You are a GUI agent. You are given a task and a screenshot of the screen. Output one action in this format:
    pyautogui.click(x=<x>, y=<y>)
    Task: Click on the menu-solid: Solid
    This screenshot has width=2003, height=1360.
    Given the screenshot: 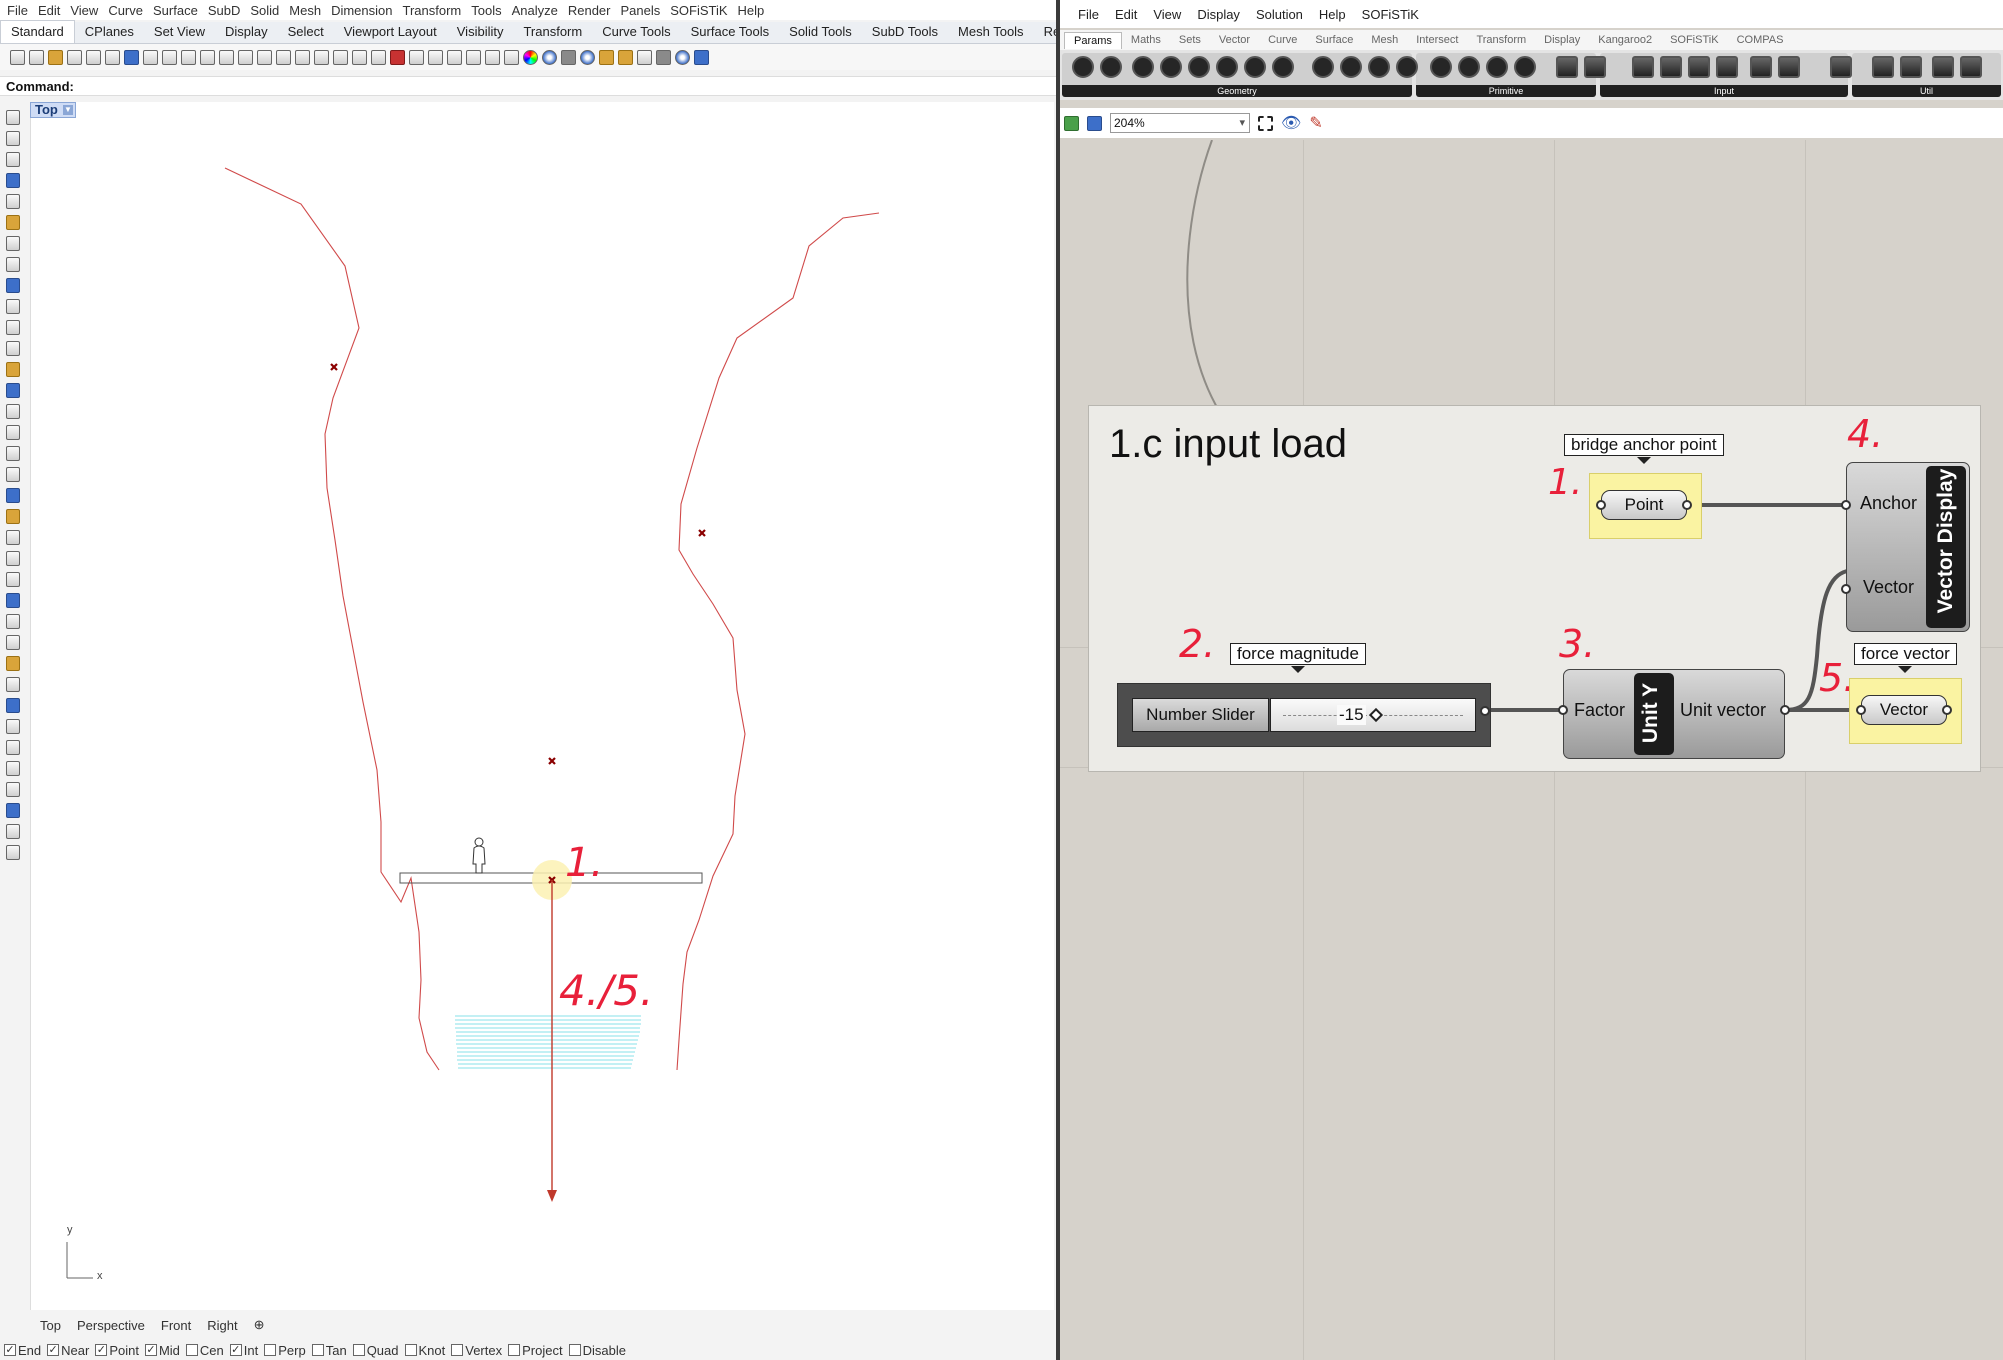 What is the action you would take?
    pyautogui.click(x=264, y=10)
    